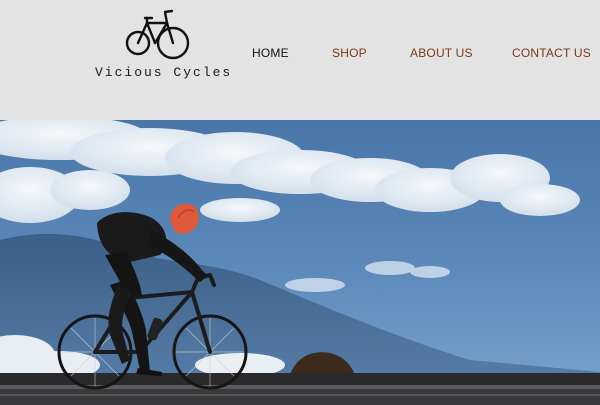 This screenshot has width=600, height=405. I want to click on road-surface, so click(300, 379).